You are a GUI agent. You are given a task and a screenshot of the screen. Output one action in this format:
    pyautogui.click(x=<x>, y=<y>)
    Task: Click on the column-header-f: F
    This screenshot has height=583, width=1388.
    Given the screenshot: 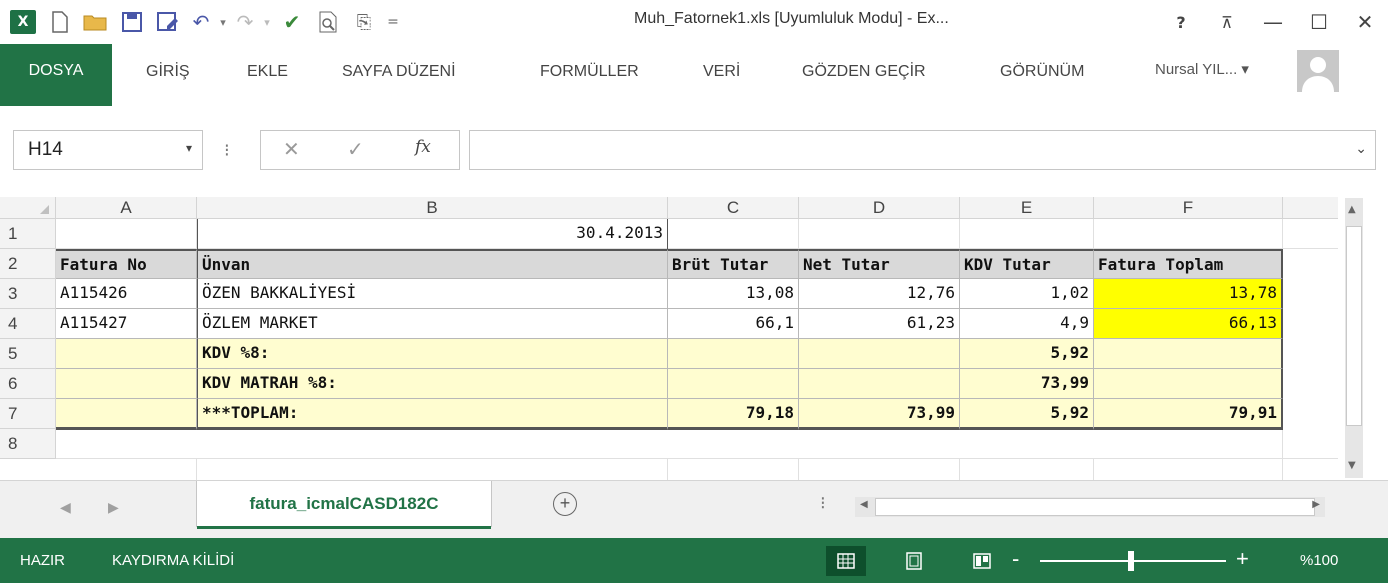 What is the action you would take?
    pyautogui.click(x=1188, y=208)
    